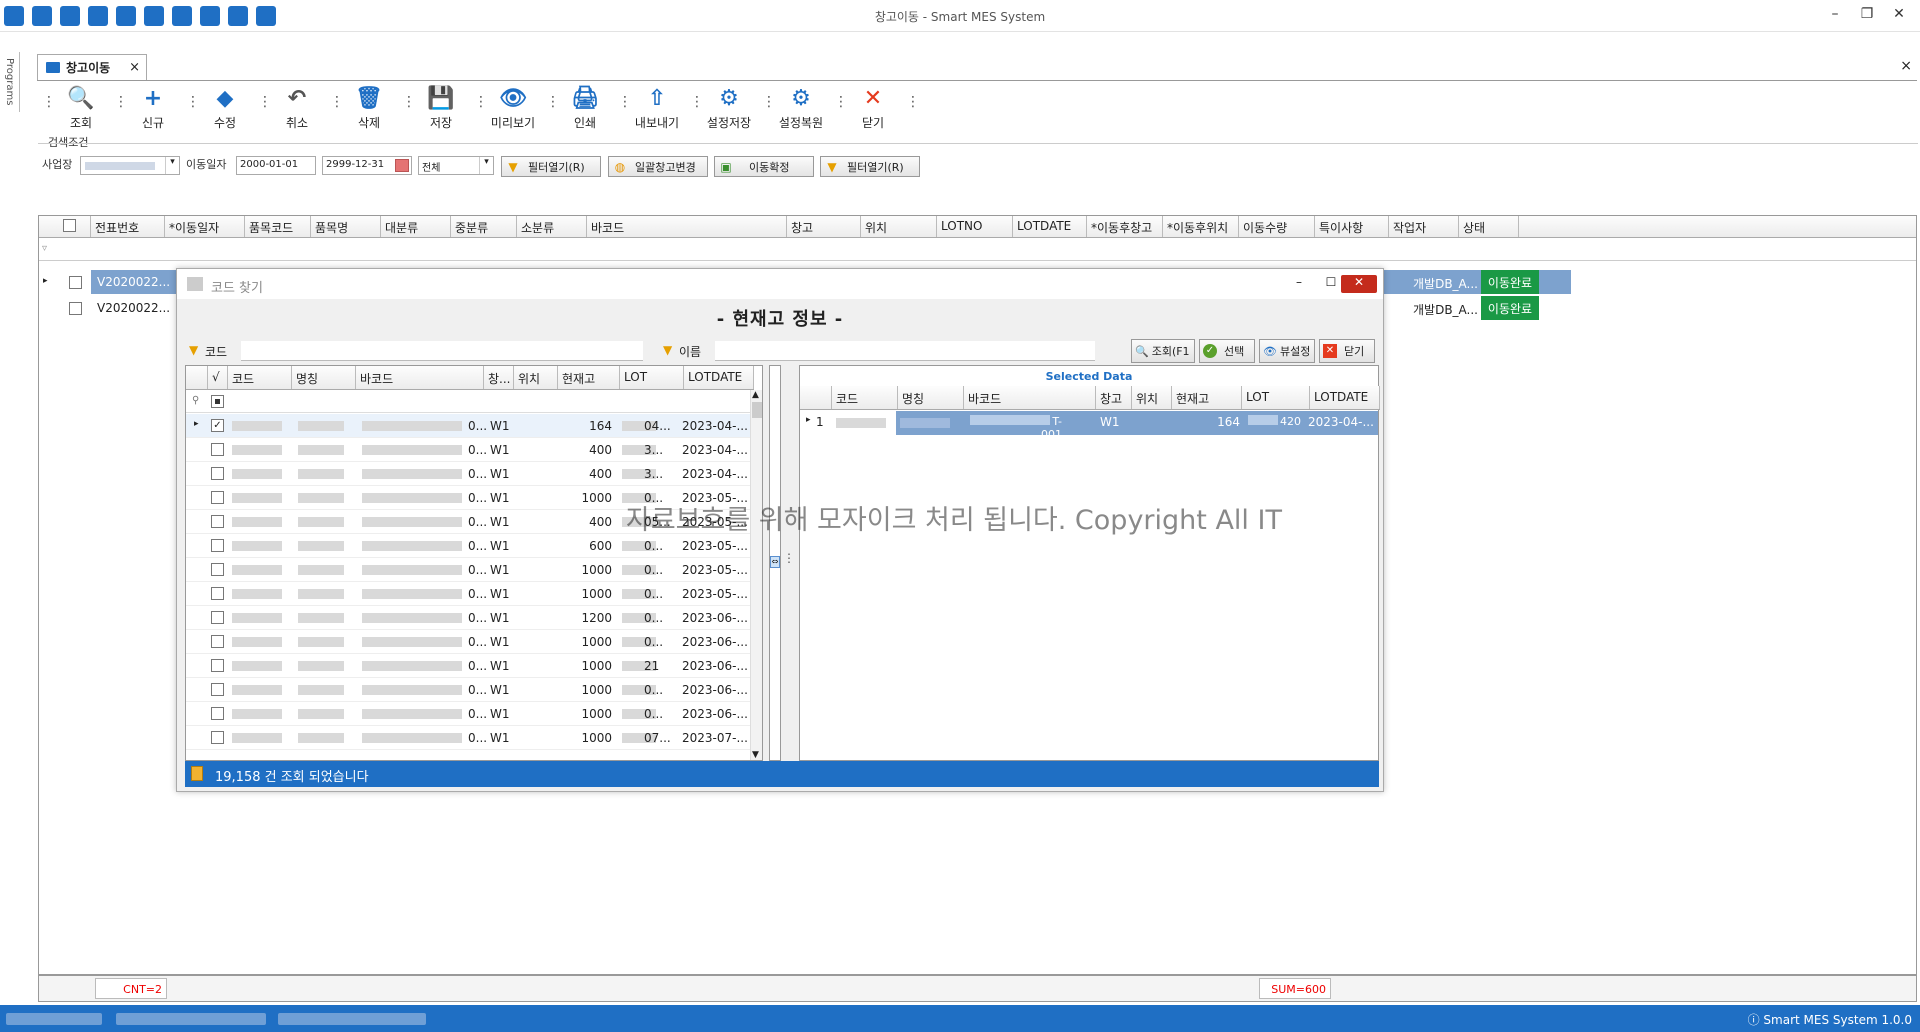 This screenshot has height=1032, width=1920. What do you see at coordinates (205, 226) in the screenshot?
I see `column-header: *이동일자` at bounding box center [205, 226].